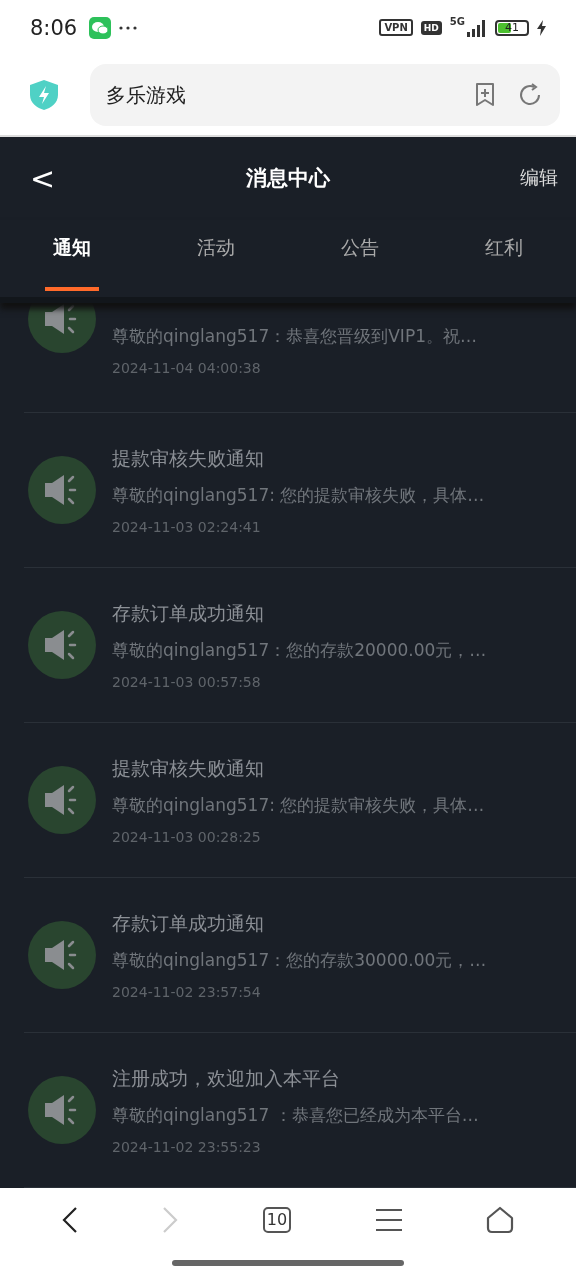 This screenshot has height=1280, width=576. I want to click on tab: 公告, so click(360, 255).